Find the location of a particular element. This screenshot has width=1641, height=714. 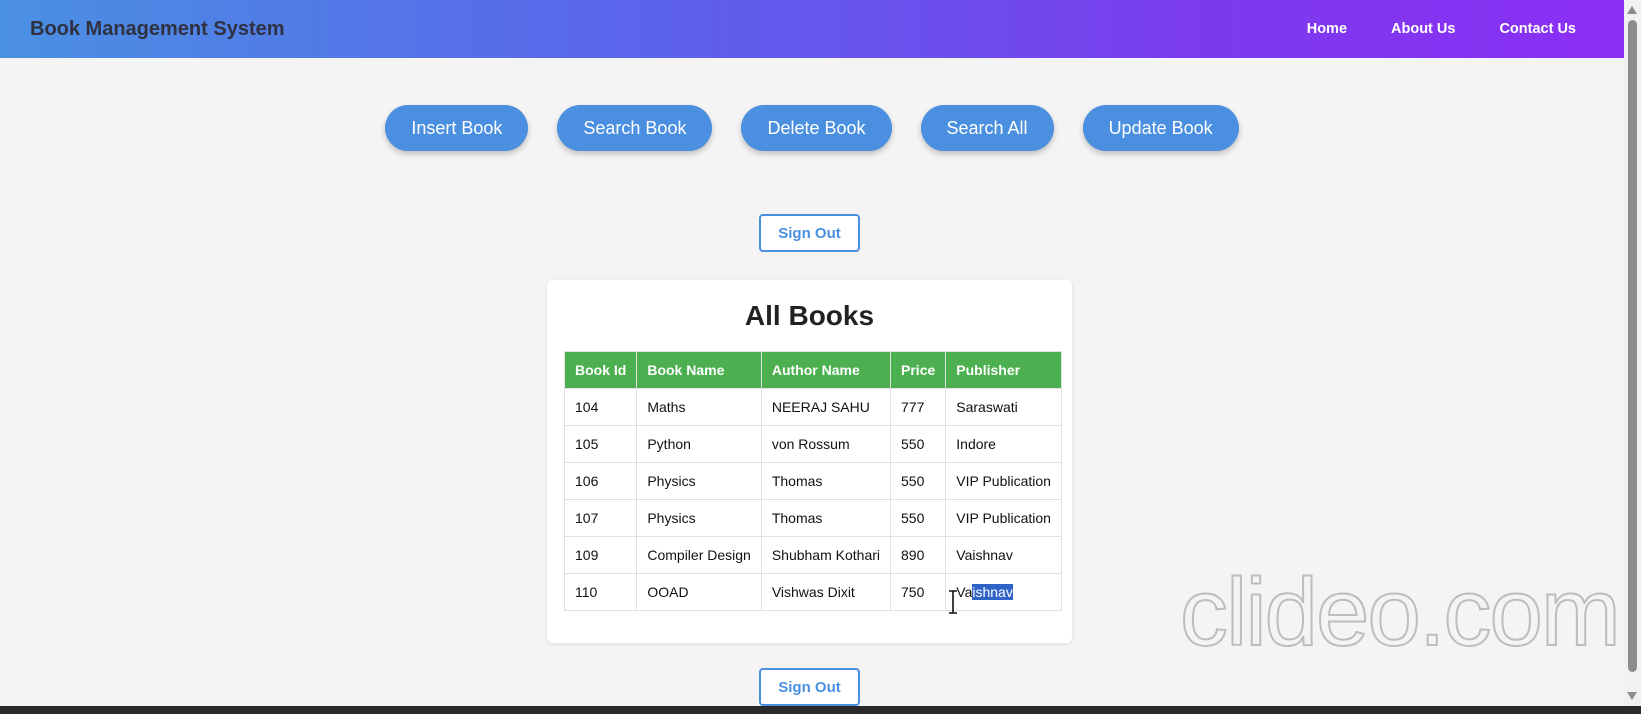

nav-links: Home About Us Contact Us is located at coordinates (1419, 29).